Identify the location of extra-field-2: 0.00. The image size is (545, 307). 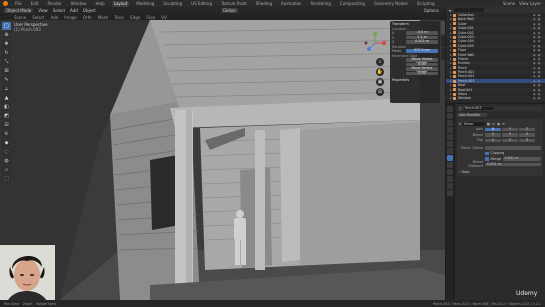
(422, 73).